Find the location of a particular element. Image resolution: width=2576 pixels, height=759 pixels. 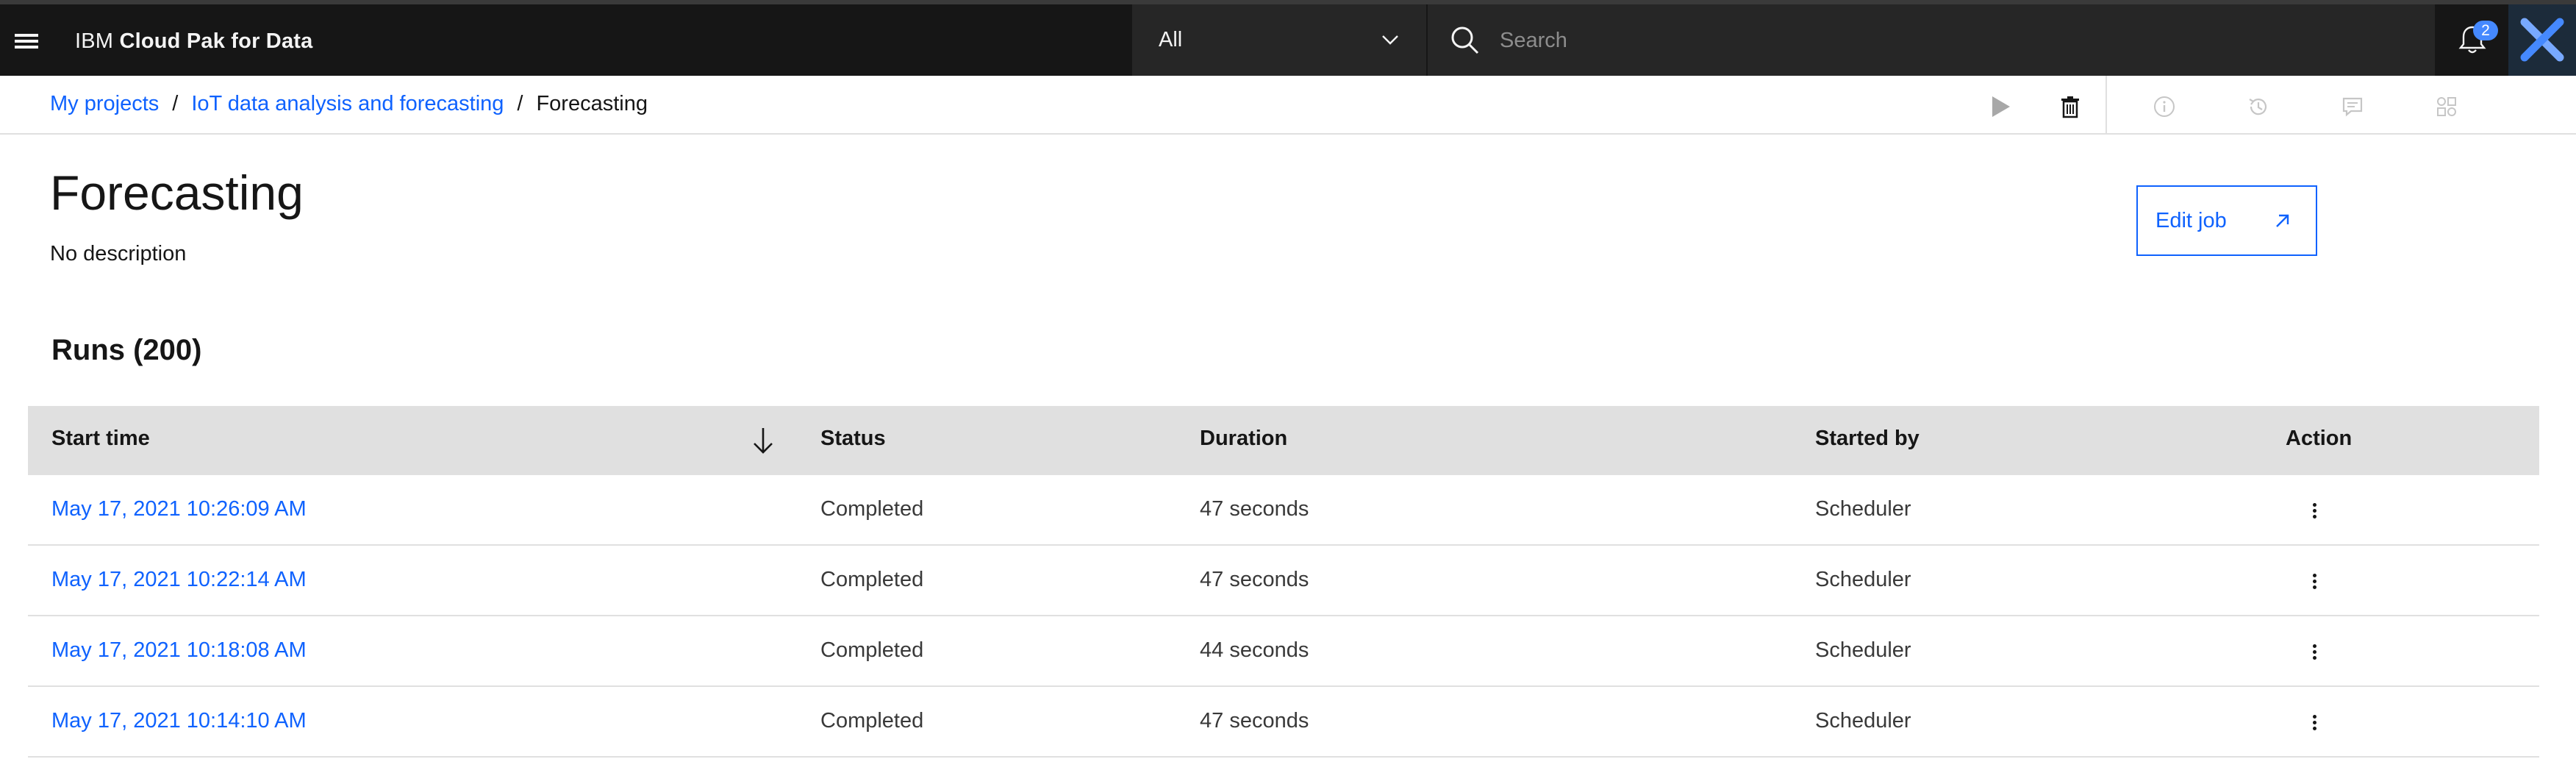

run-start-time-link: May 17, 2021 10:18:08 AM is located at coordinates (179, 650).